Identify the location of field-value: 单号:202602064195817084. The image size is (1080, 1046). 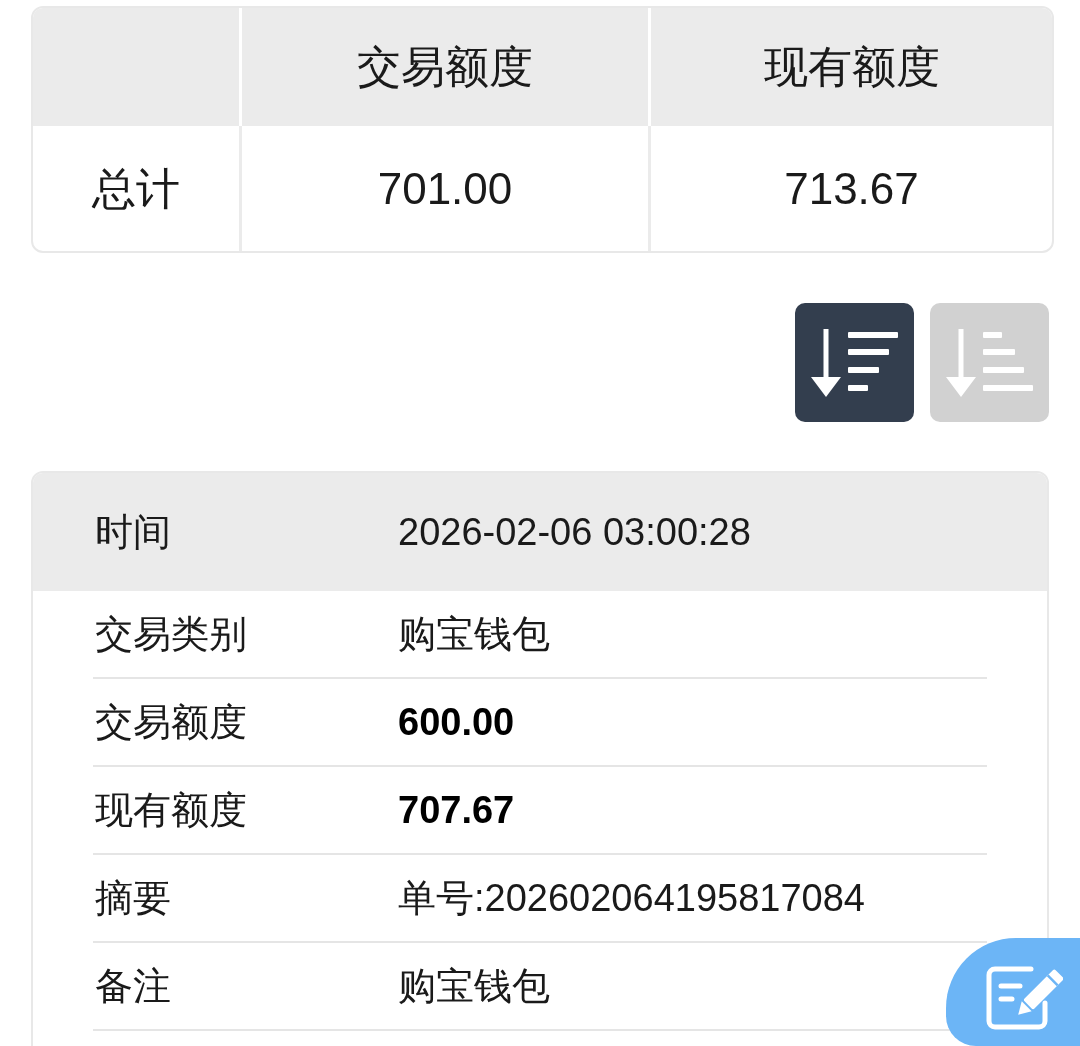
(631, 898).